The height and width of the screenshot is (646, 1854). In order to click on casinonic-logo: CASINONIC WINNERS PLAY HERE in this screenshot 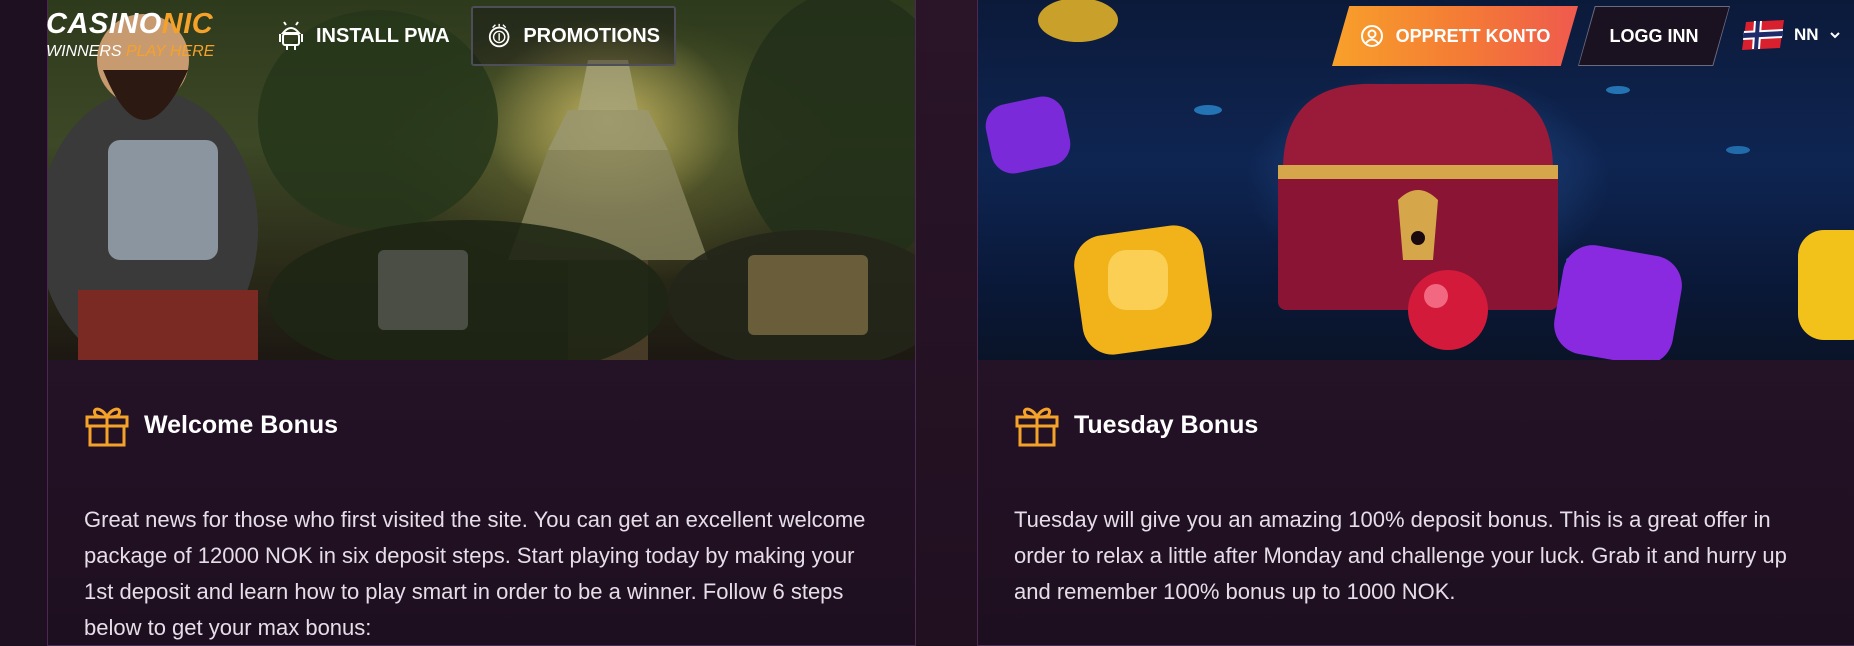, I will do `click(130, 35)`.